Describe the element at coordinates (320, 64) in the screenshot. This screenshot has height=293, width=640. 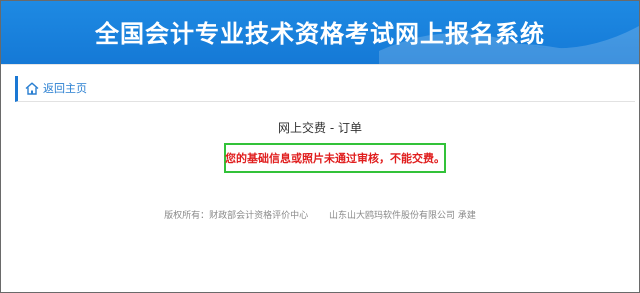
I see `header-divider` at that location.